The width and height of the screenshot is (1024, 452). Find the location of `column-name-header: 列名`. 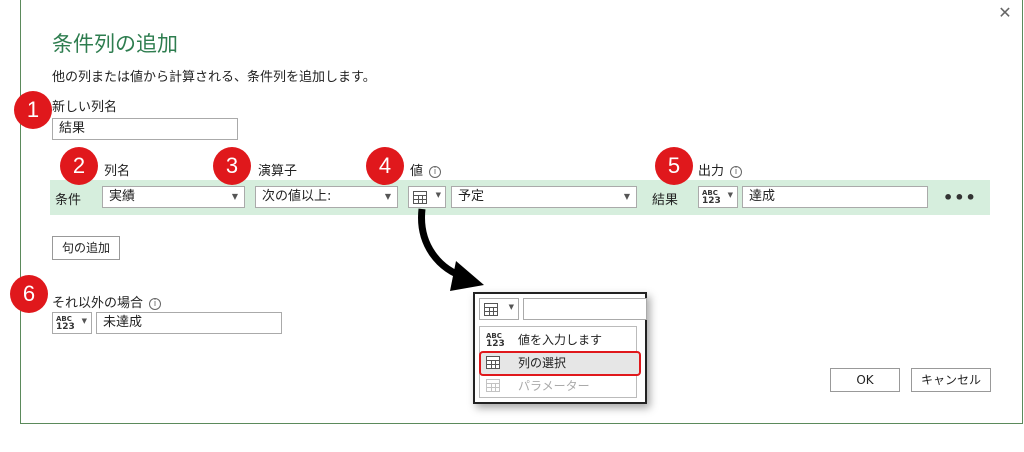

column-name-header: 列名 is located at coordinates (117, 171).